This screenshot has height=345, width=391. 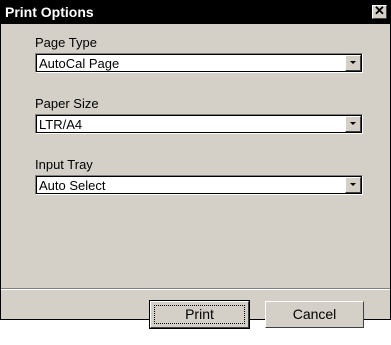 What do you see at coordinates (61, 124) in the screenshot?
I see `paper-size-value: LTR/A4` at bounding box center [61, 124].